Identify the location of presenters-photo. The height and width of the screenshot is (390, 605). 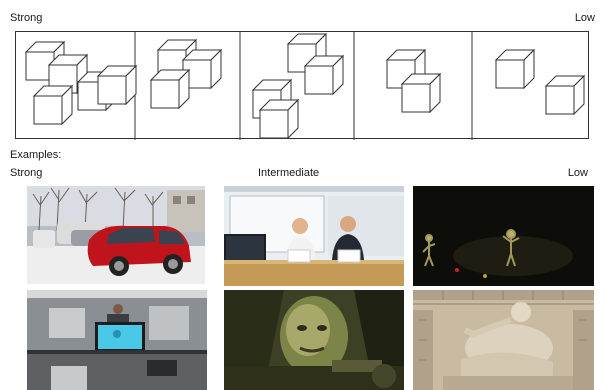
(314, 236).